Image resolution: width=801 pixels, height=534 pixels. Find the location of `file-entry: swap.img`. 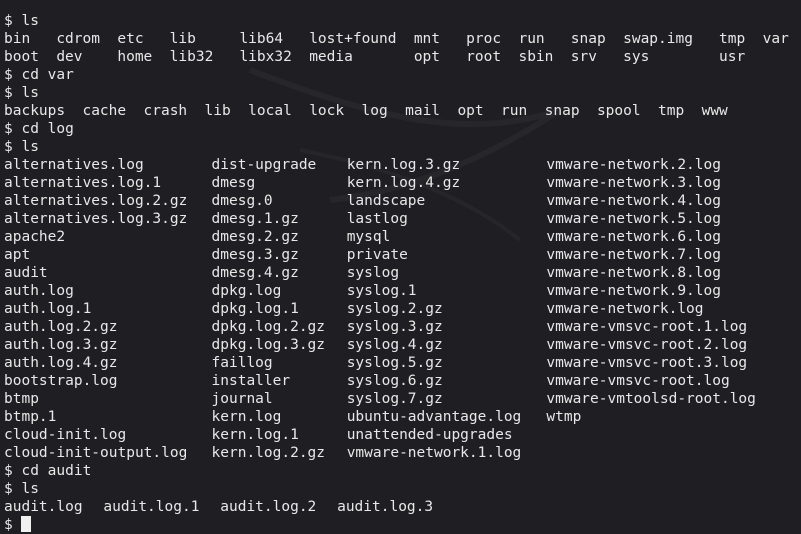

file-entry: swap.img is located at coordinates (658, 39).